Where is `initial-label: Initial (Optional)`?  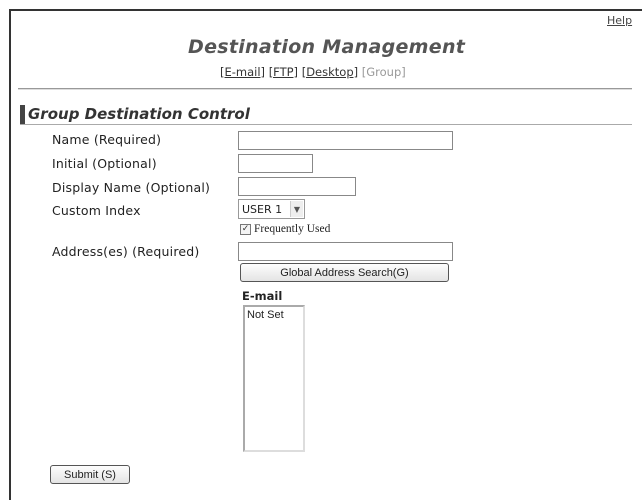 initial-label: Initial (Optional) is located at coordinates (104, 163).